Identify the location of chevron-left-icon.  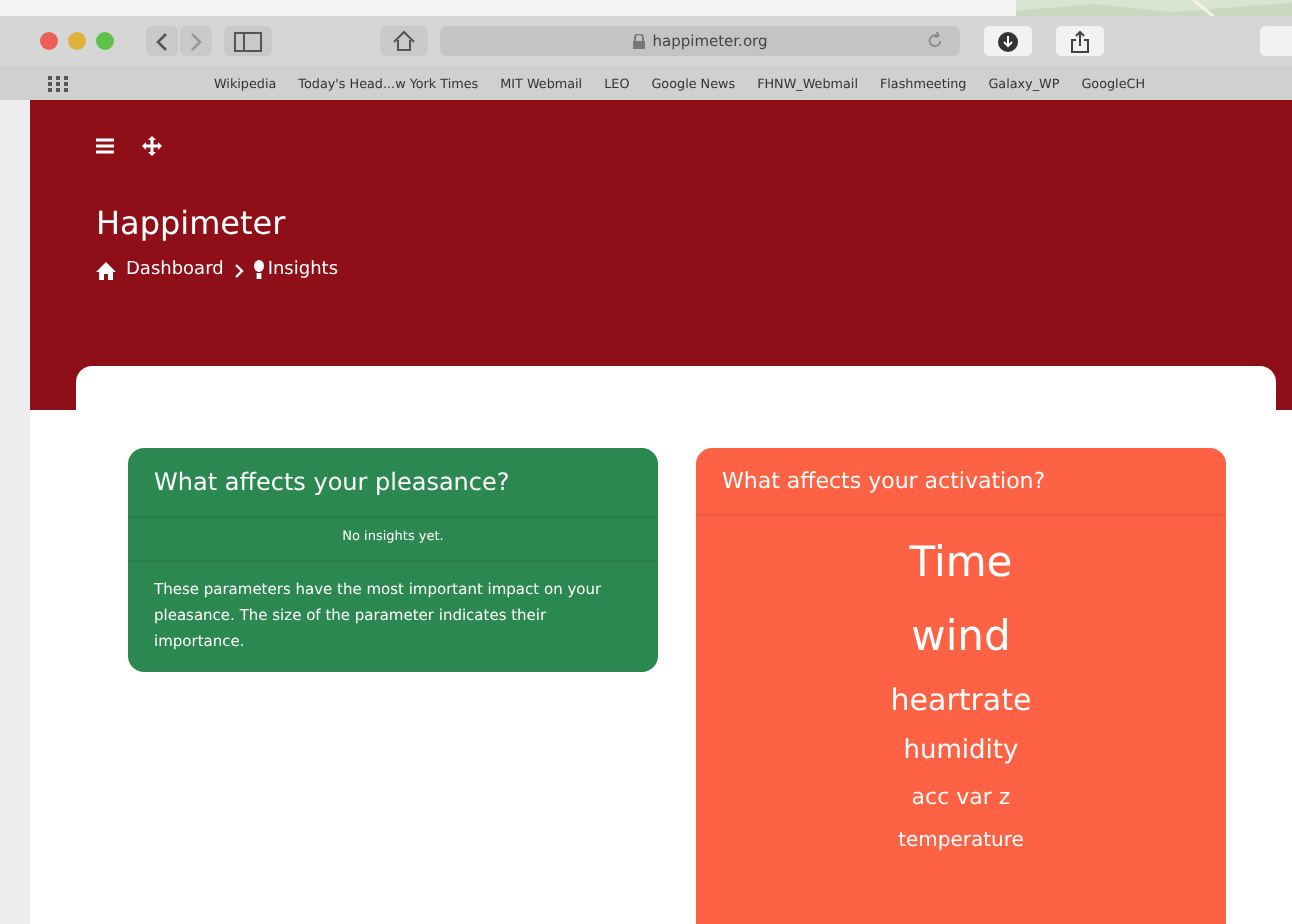
(162, 41).